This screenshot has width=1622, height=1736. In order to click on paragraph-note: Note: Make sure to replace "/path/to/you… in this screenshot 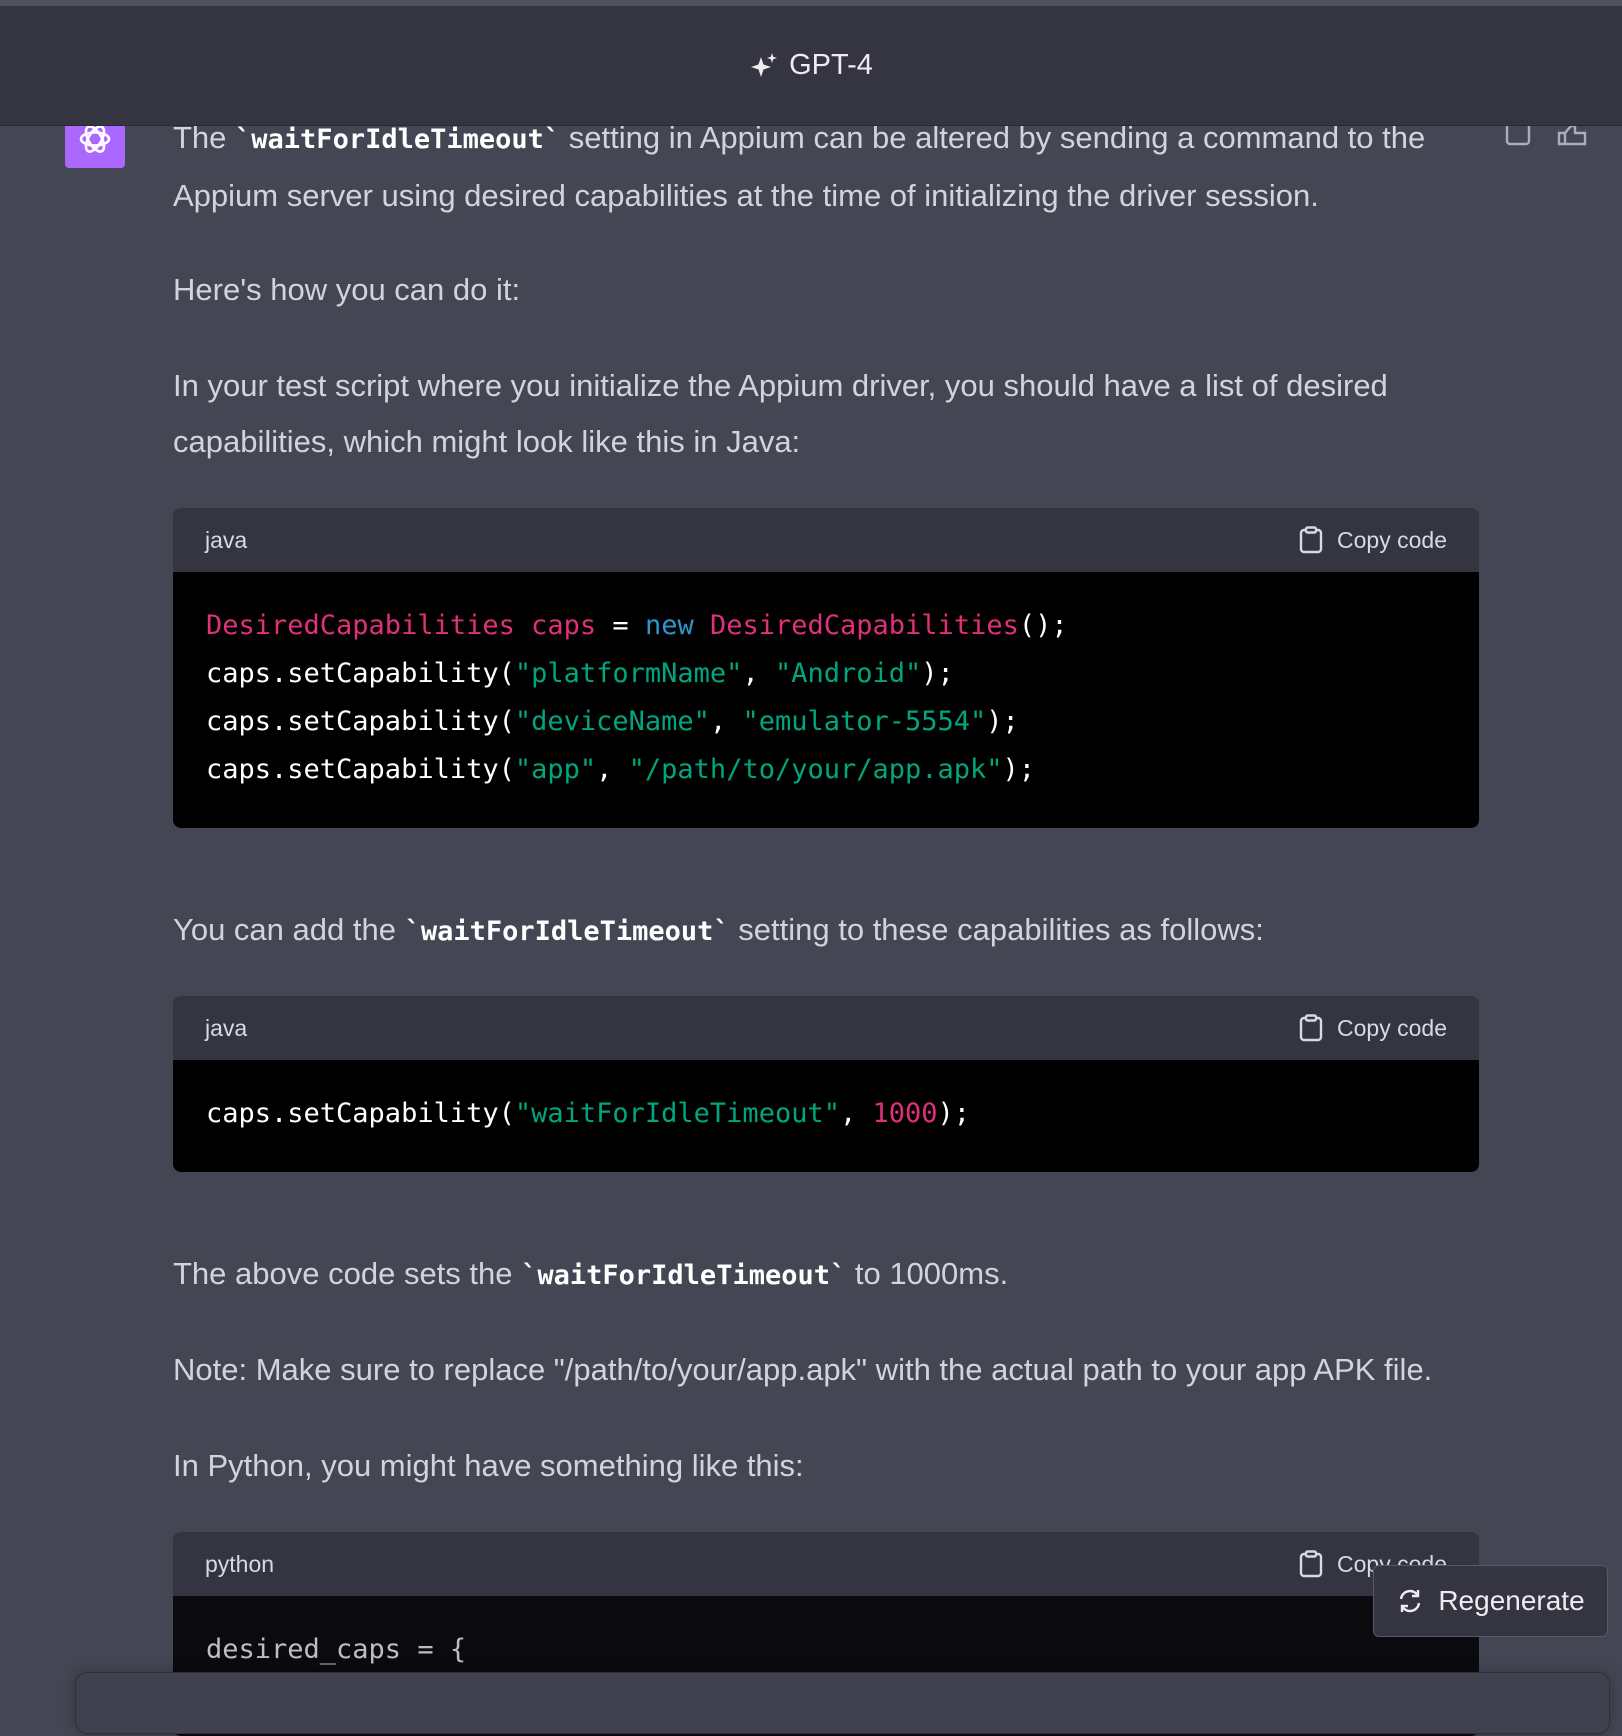, I will do `click(803, 1369)`.